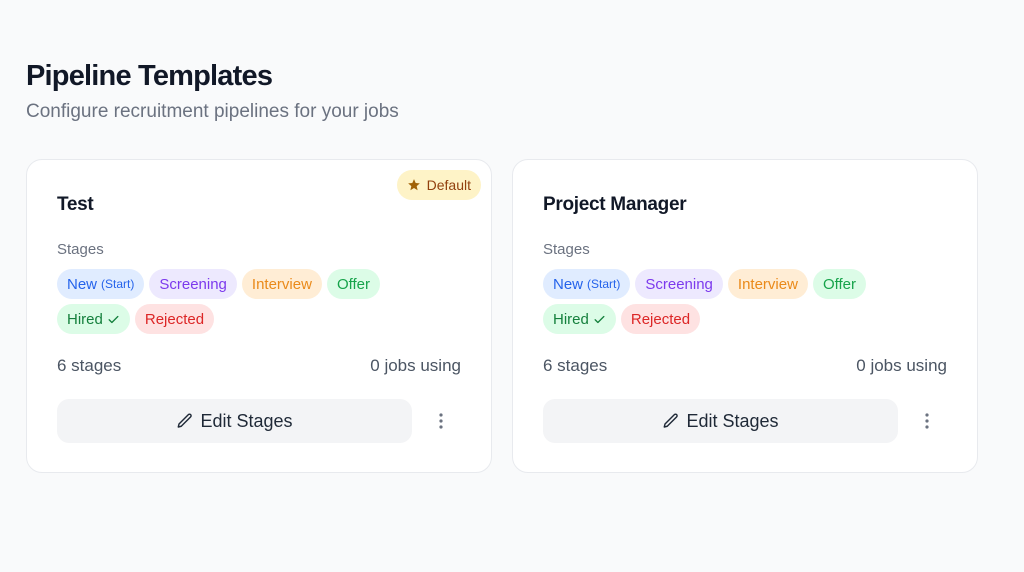 The height and width of the screenshot is (572, 1024). What do you see at coordinates (75, 204) in the screenshot?
I see `card-title: Test` at bounding box center [75, 204].